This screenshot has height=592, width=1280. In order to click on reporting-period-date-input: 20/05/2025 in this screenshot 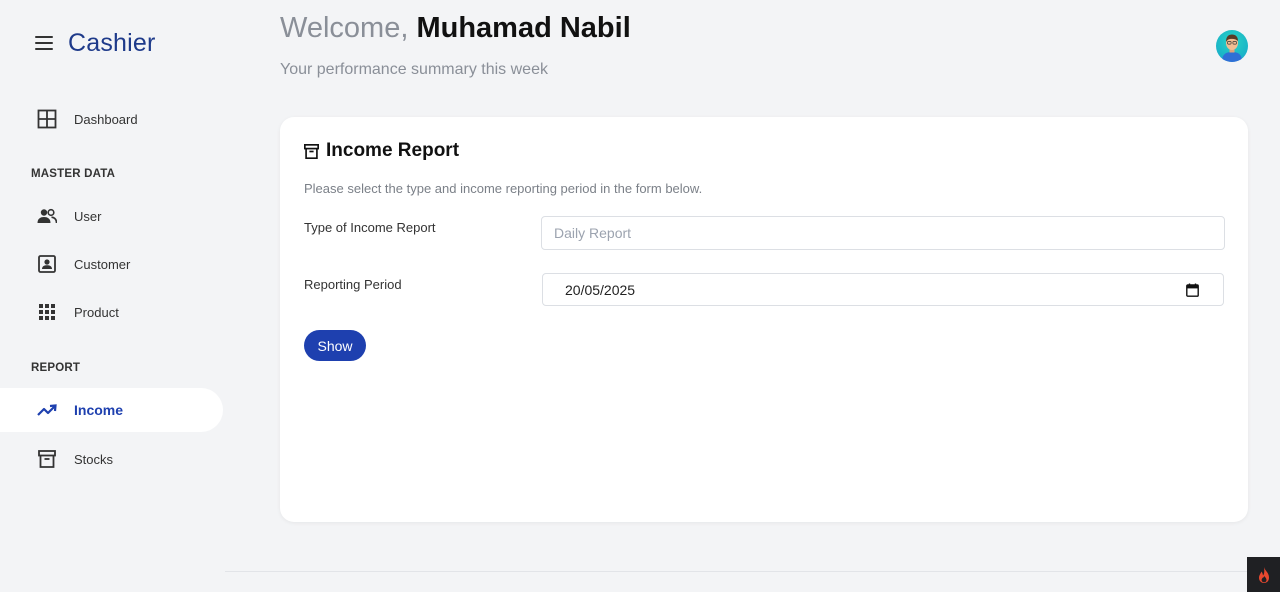, I will do `click(883, 289)`.